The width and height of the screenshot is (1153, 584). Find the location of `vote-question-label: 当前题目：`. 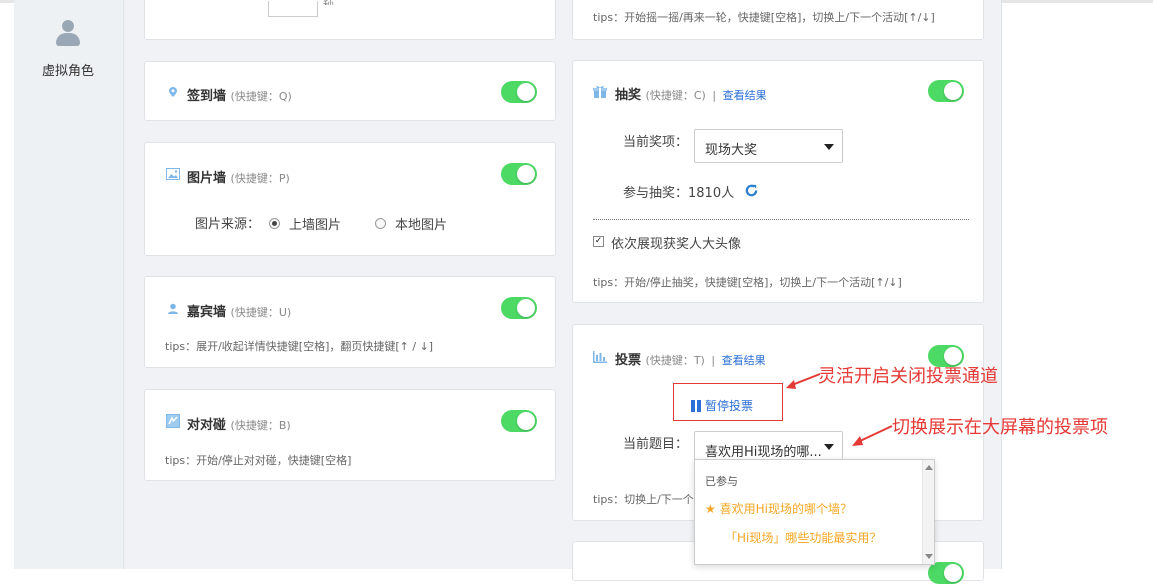

vote-question-label: 当前题目： is located at coordinates (656, 444).